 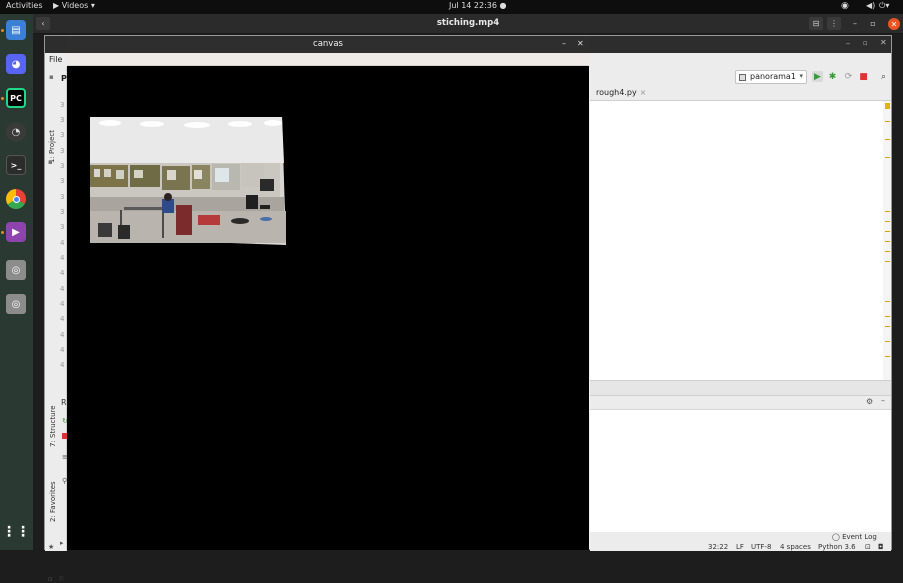 What do you see at coordinates (894, 24) in the screenshot?
I see `close-icon: ✕` at bounding box center [894, 24].